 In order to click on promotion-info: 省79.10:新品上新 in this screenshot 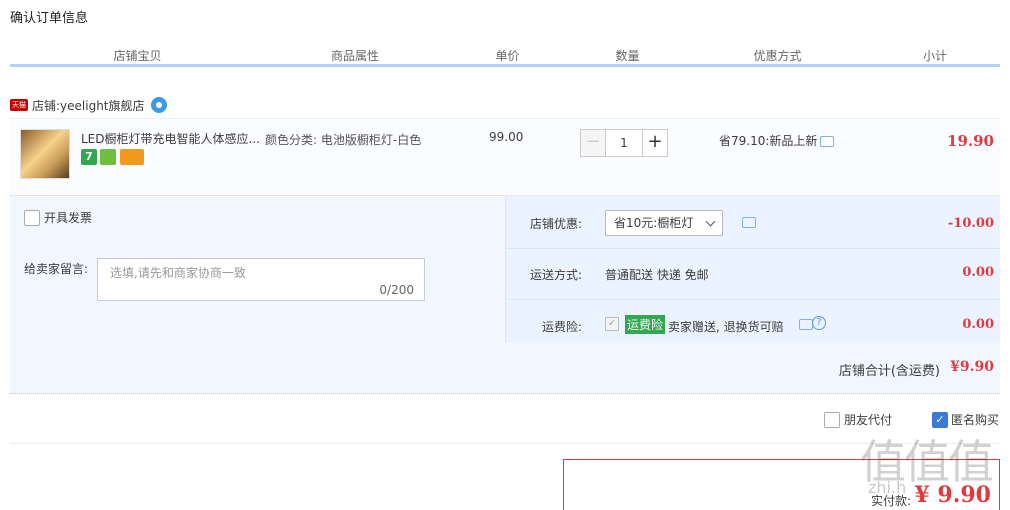, I will do `click(777, 140)`.